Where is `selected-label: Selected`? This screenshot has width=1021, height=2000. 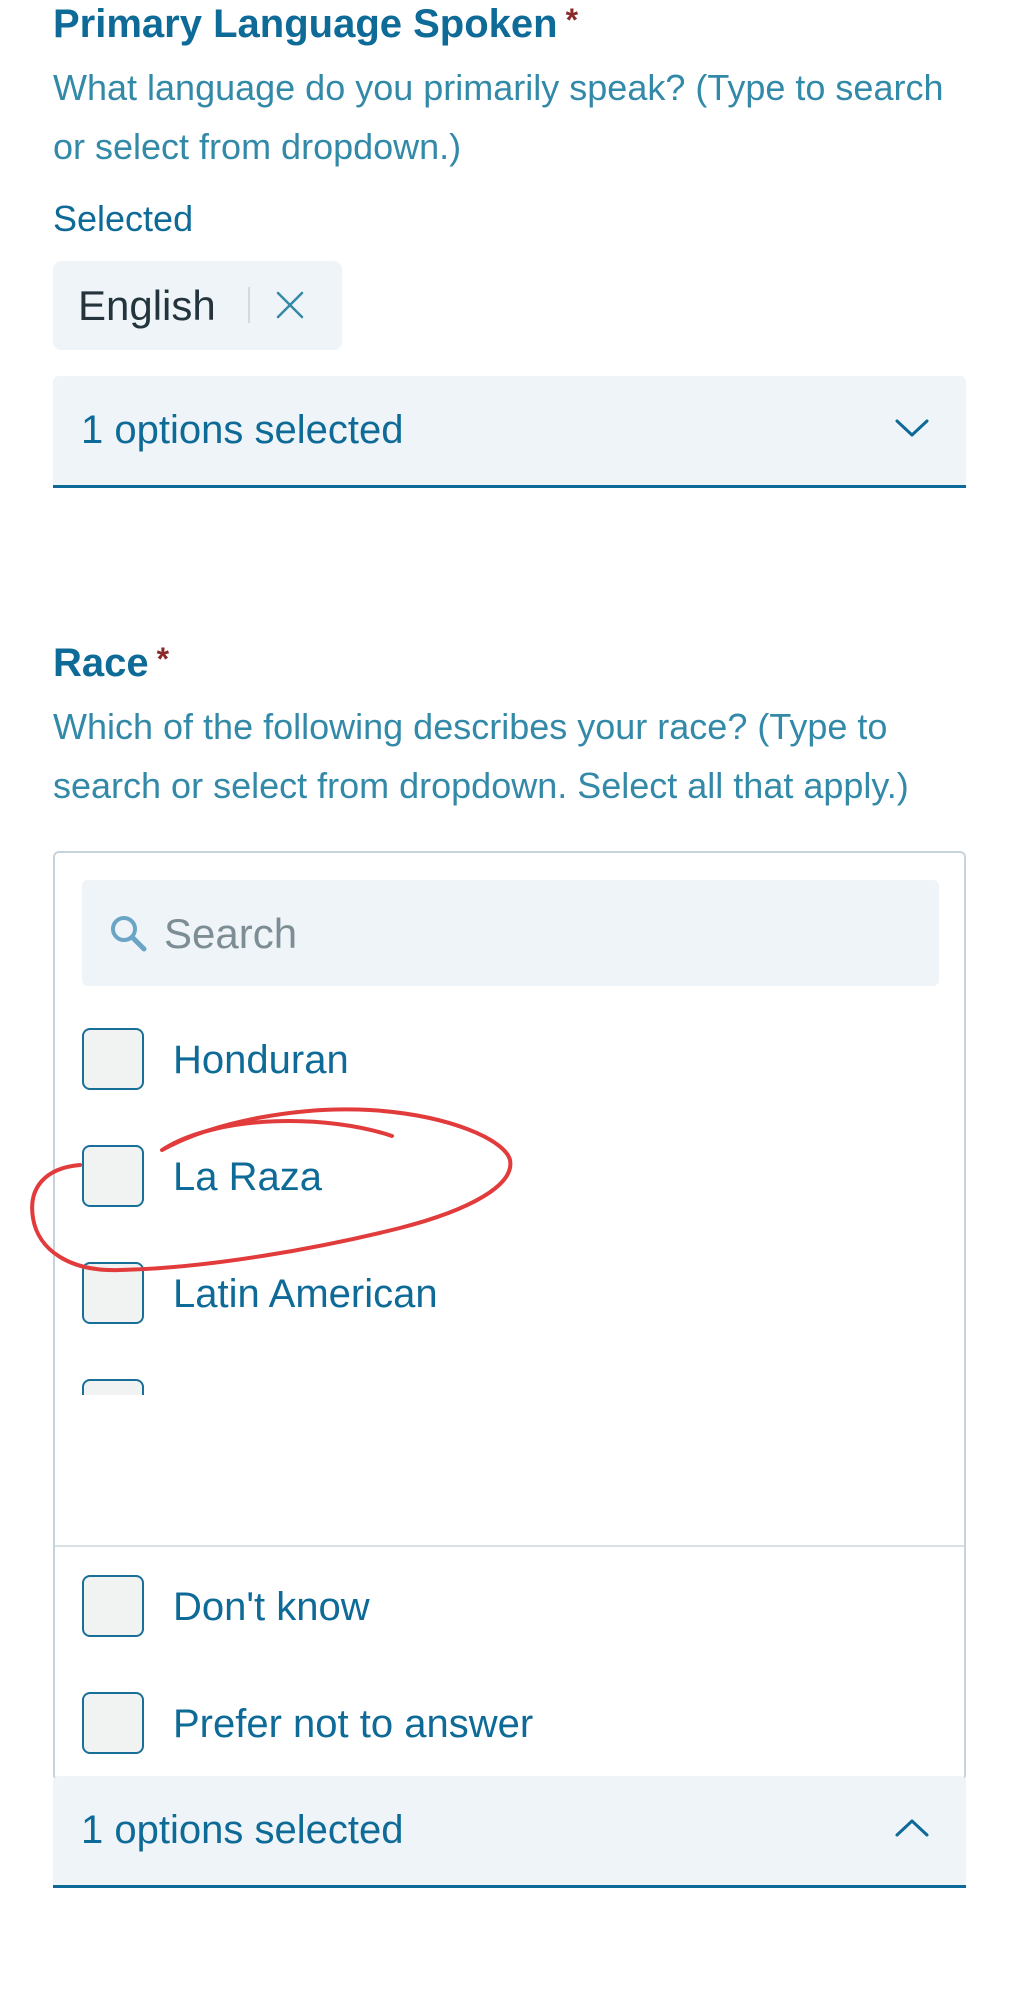
selected-label: Selected is located at coordinates (123, 218).